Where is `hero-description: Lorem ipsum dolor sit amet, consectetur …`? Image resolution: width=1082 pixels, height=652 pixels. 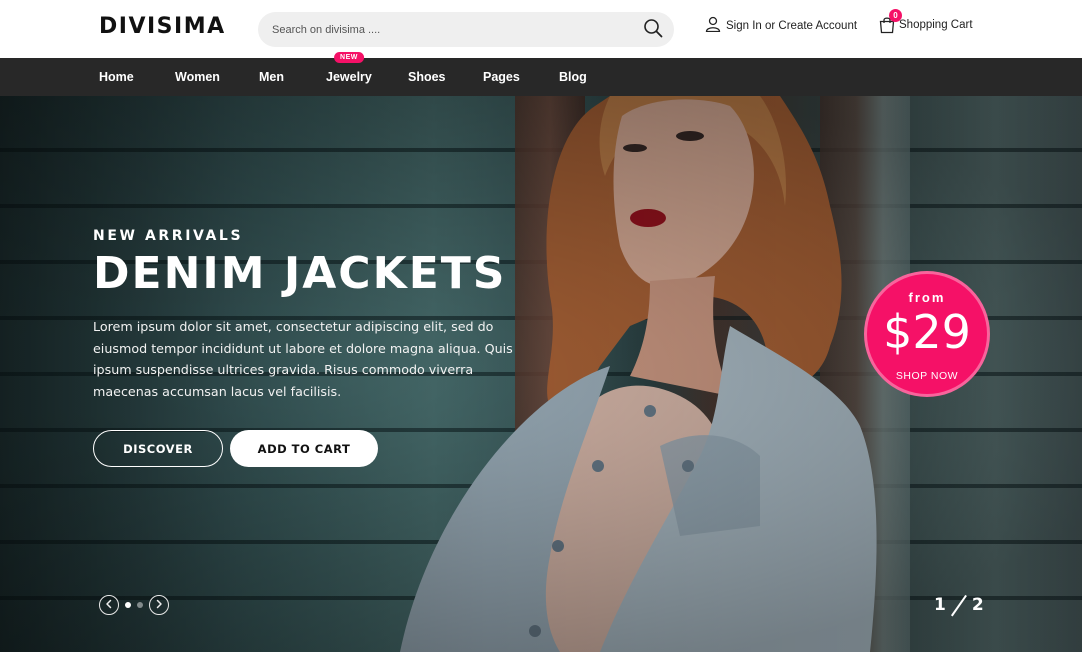 hero-description: Lorem ipsum dolor sit amet, consectetur … is located at coordinates (303, 359).